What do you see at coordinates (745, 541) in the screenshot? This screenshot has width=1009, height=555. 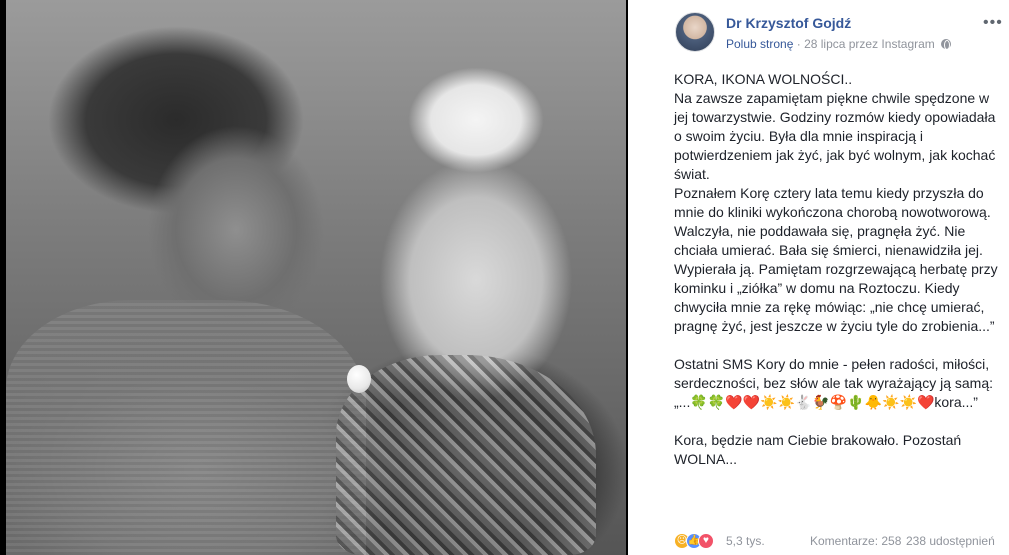 I see `reactions-count: 5,3 tys.` at bounding box center [745, 541].